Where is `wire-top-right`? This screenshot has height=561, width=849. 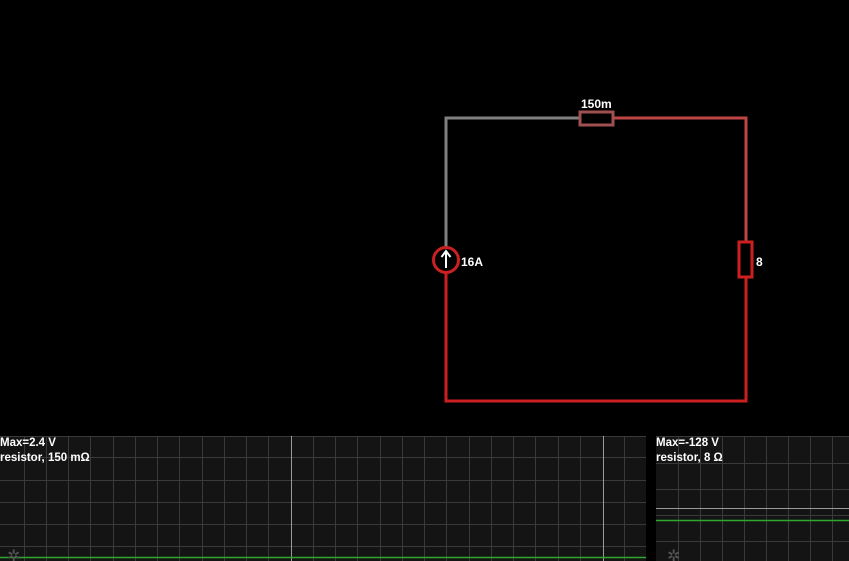 wire-top-right is located at coordinates (680, 179).